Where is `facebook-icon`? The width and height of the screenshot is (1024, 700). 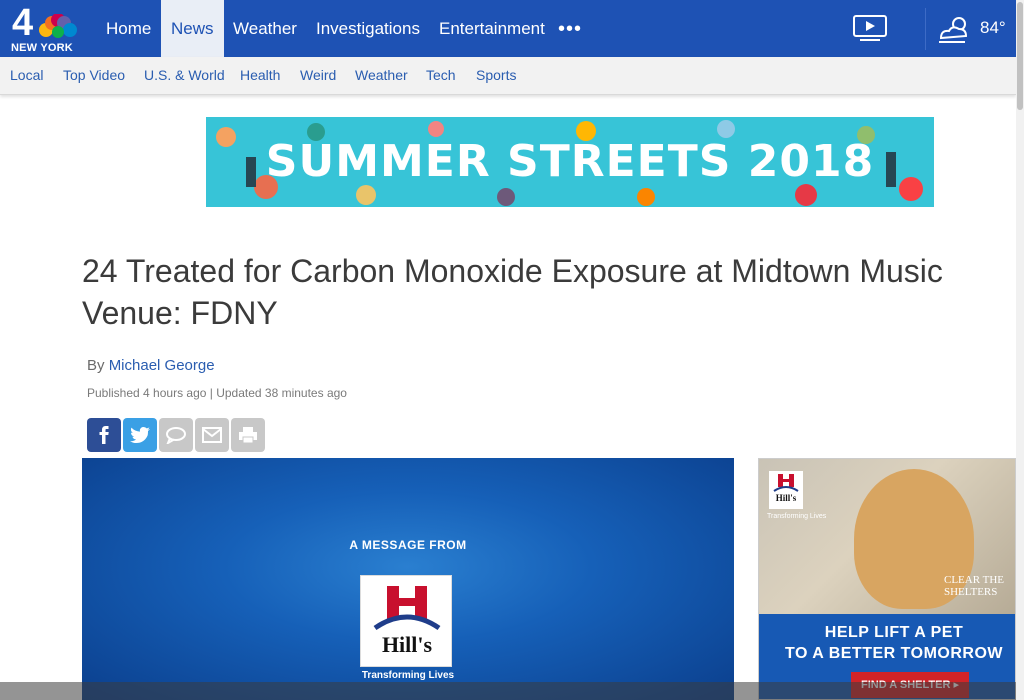 facebook-icon is located at coordinates (104, 435).